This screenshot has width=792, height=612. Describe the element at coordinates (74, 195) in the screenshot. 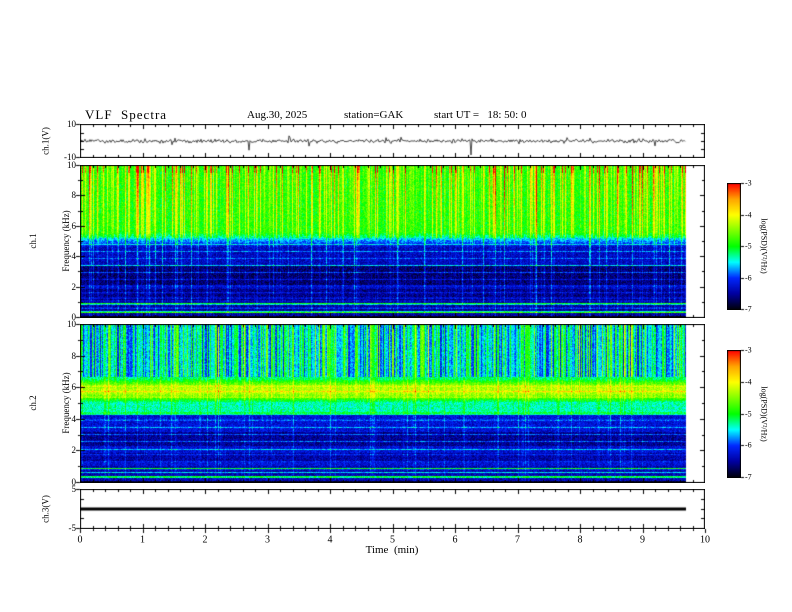

I see `ch1-freq-tick-label: 8` at that location.